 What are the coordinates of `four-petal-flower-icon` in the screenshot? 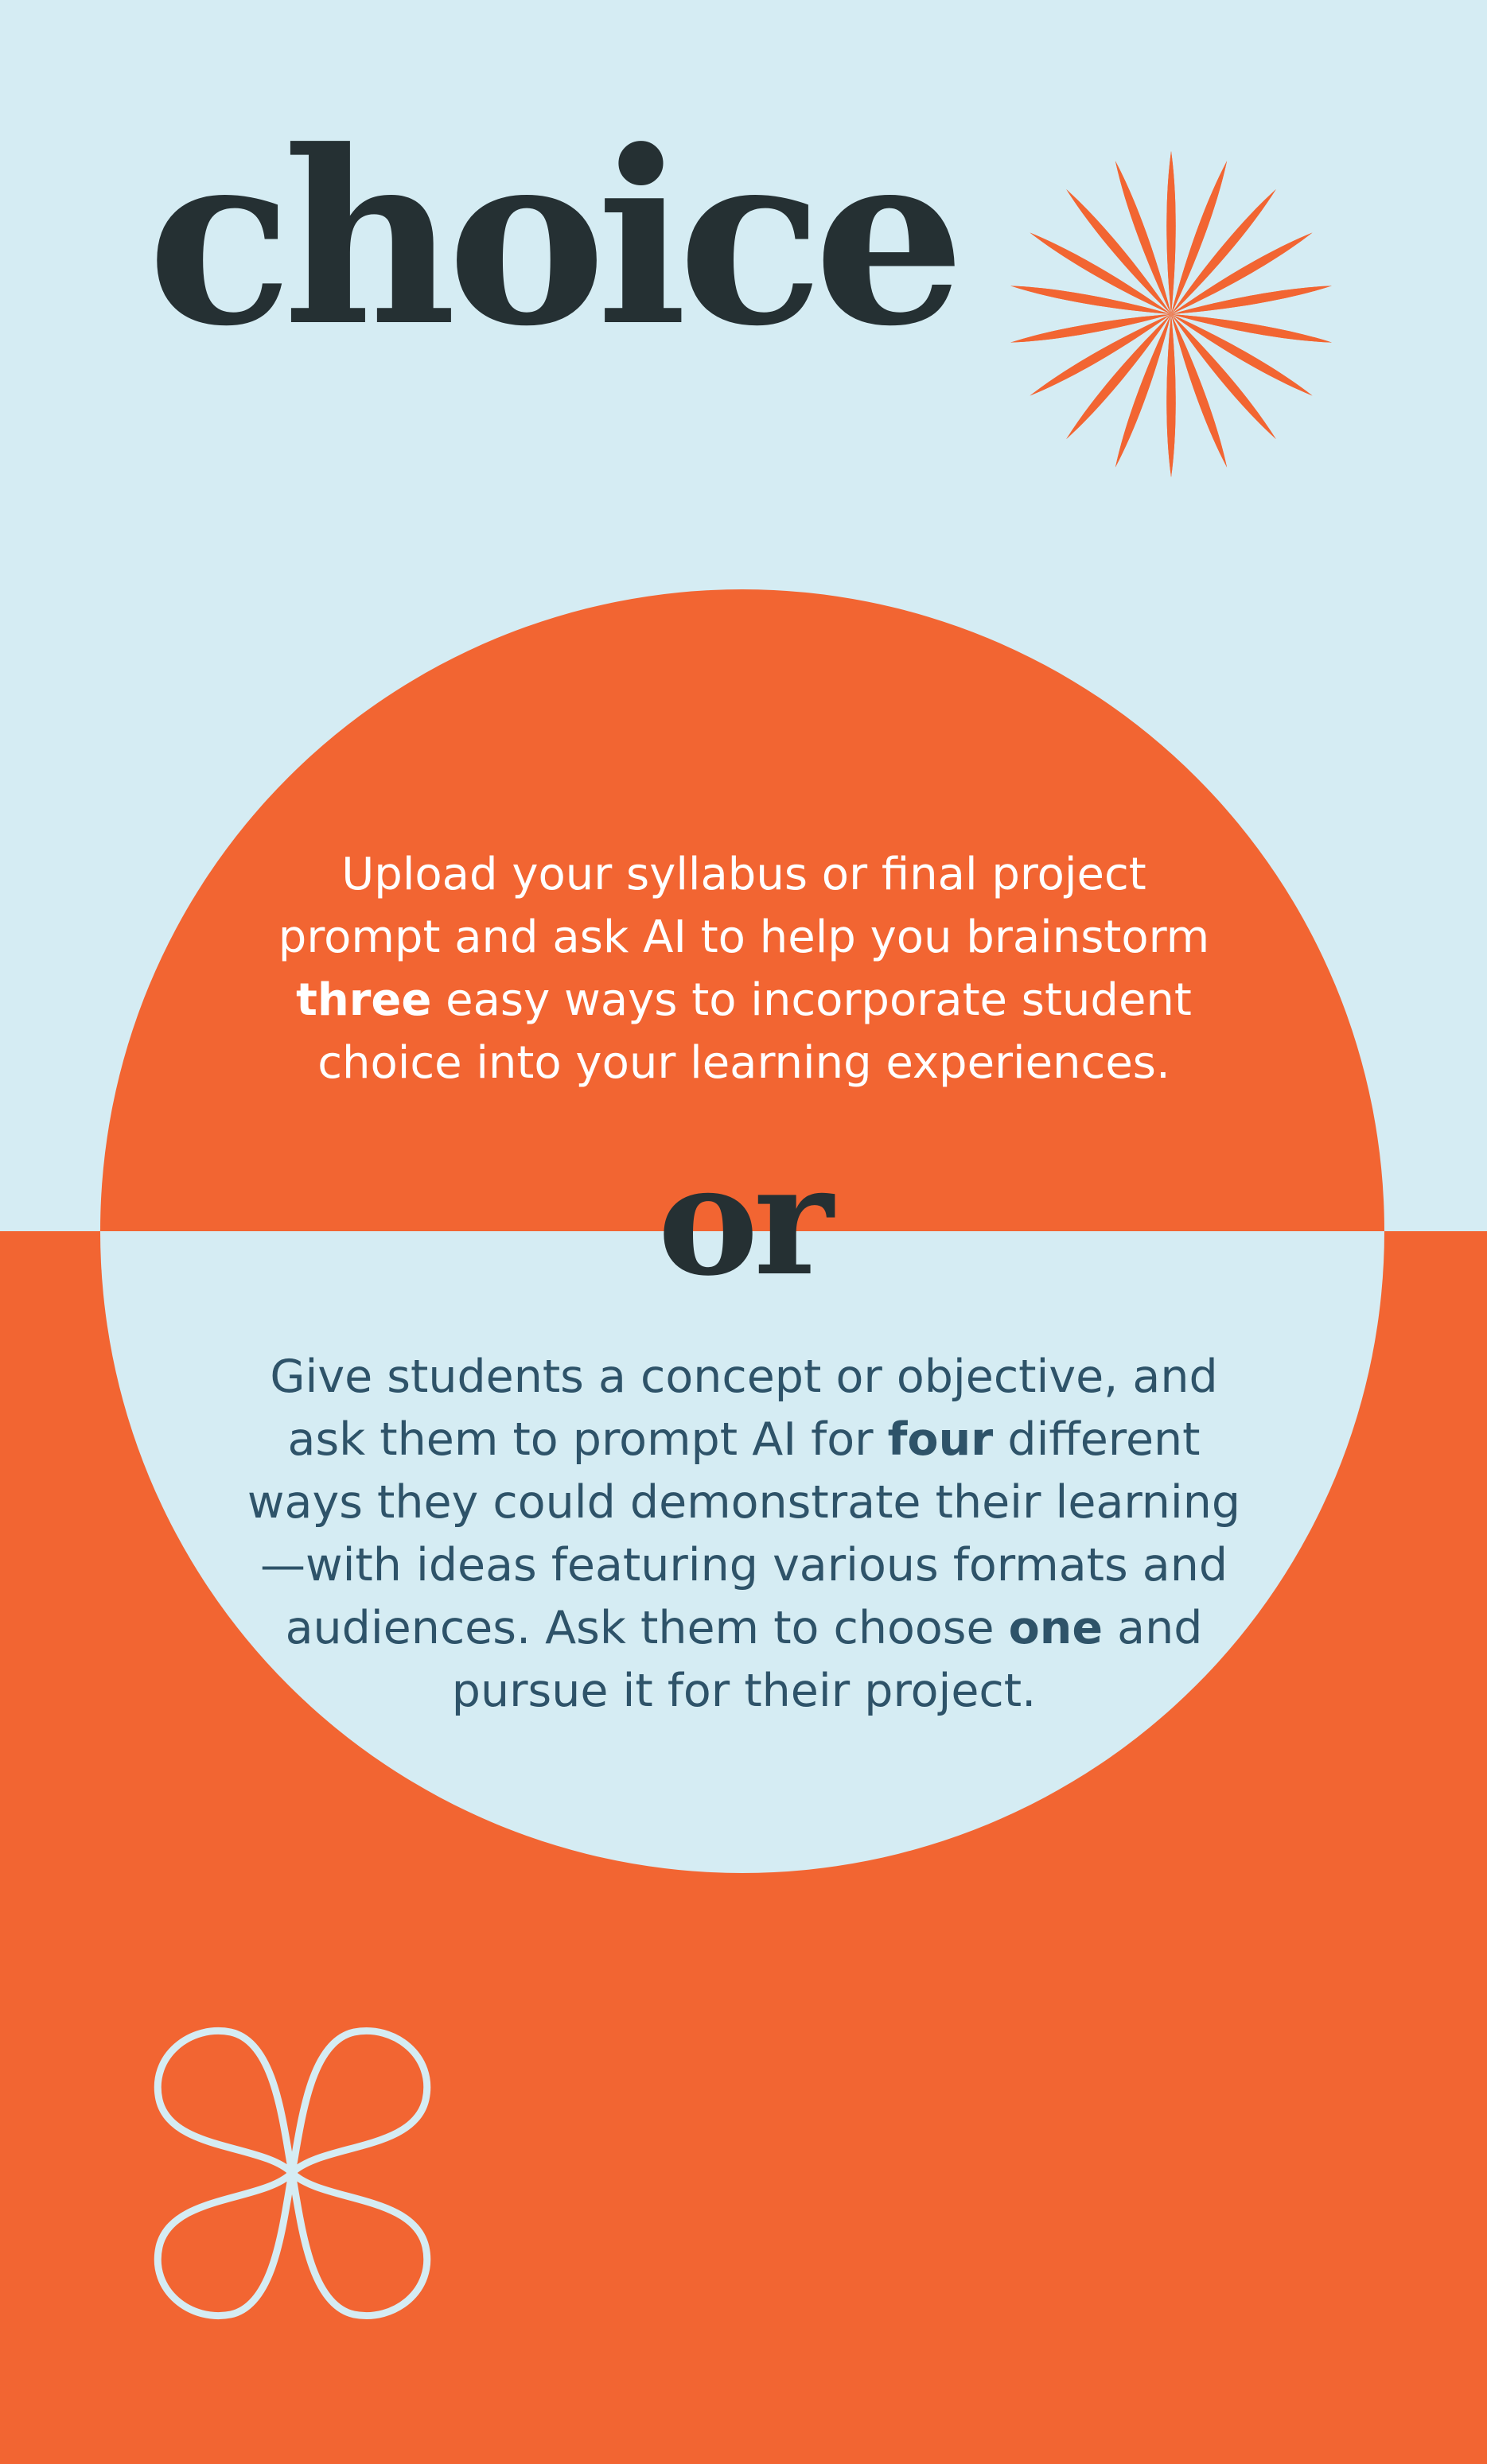 It's located at (292, 2173).